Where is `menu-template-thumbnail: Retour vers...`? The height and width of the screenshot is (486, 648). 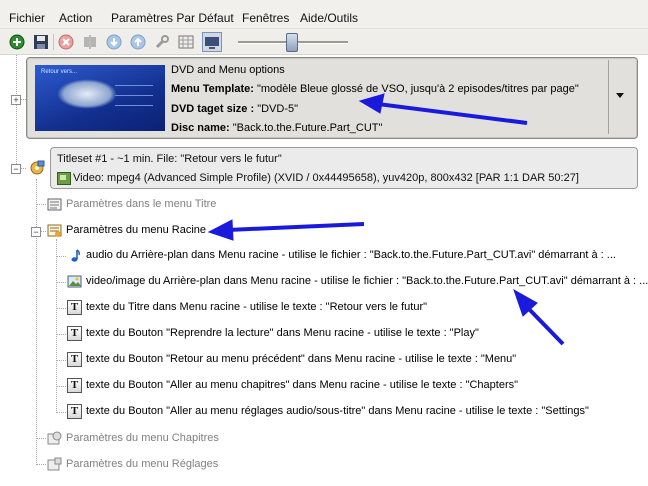
menu-template-thumbnail: Retour vers... is located at coordinates (100, 98).